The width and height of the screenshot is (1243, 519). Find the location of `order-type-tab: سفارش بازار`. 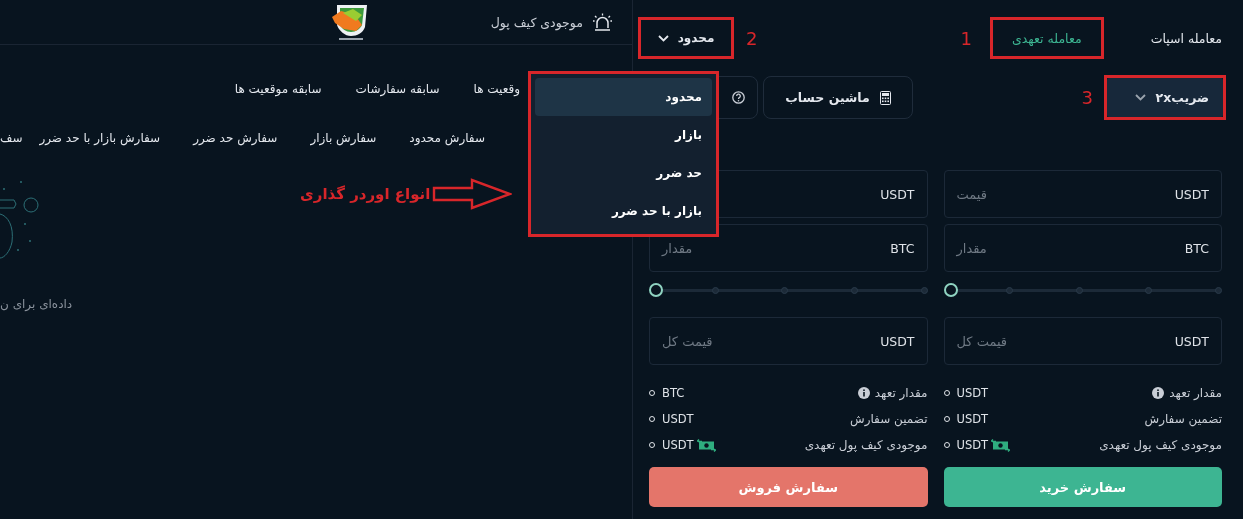

order-type-tab: سفارش بازار is located at coordinates (343, 138).